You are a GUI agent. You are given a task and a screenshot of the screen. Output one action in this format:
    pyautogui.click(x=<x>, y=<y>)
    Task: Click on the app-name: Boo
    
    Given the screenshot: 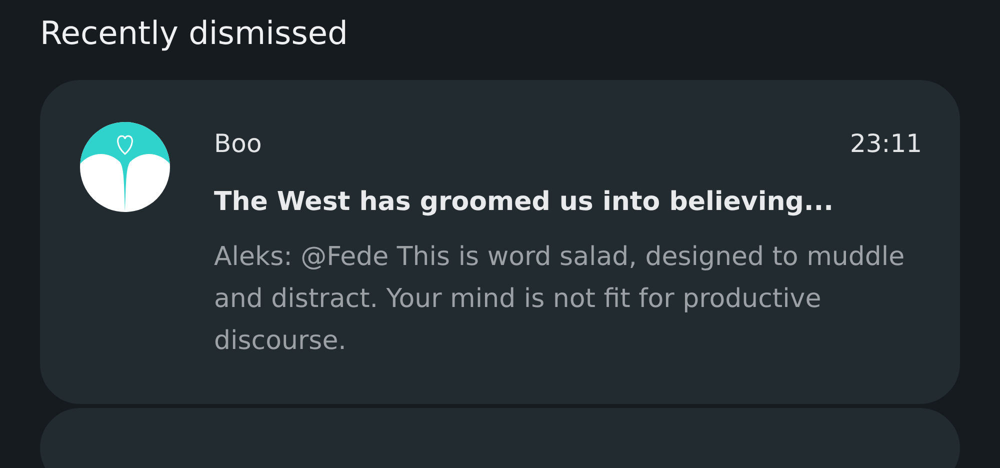 What is the action you would take?
    pyautogui.click(x=238, y=144)
    